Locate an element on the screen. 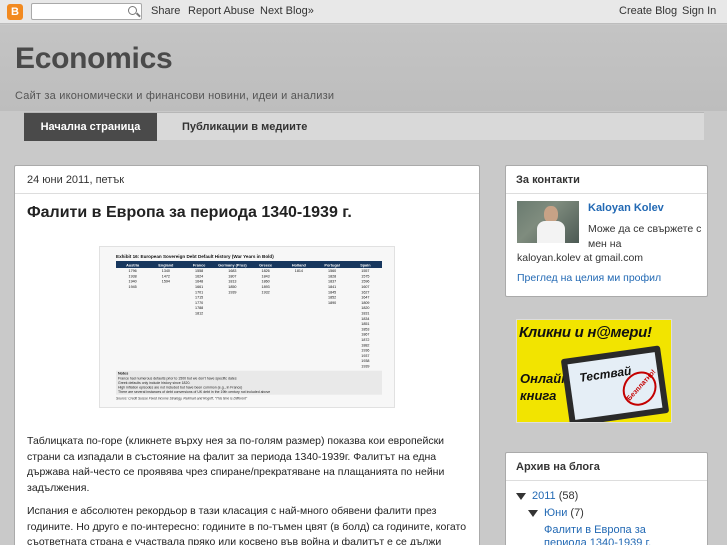  archive-post-line: периода 1340-1939 г. is located at coordinates (597, 541).